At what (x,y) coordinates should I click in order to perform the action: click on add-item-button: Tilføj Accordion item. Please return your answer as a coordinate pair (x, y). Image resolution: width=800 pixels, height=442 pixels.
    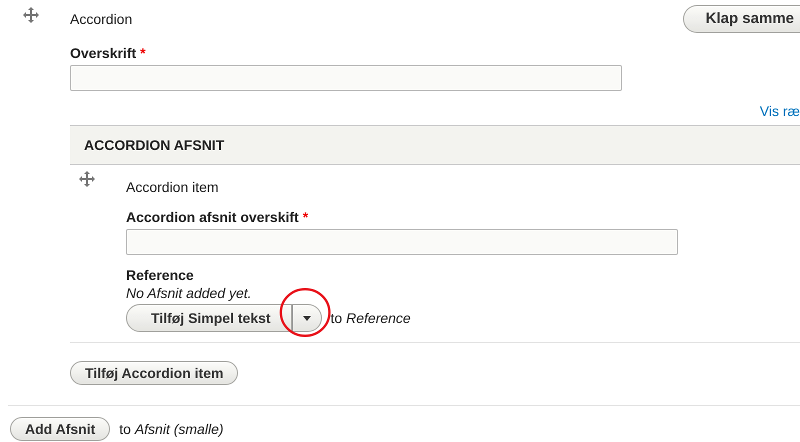
    Looking at the image, I should click on (154, 373).